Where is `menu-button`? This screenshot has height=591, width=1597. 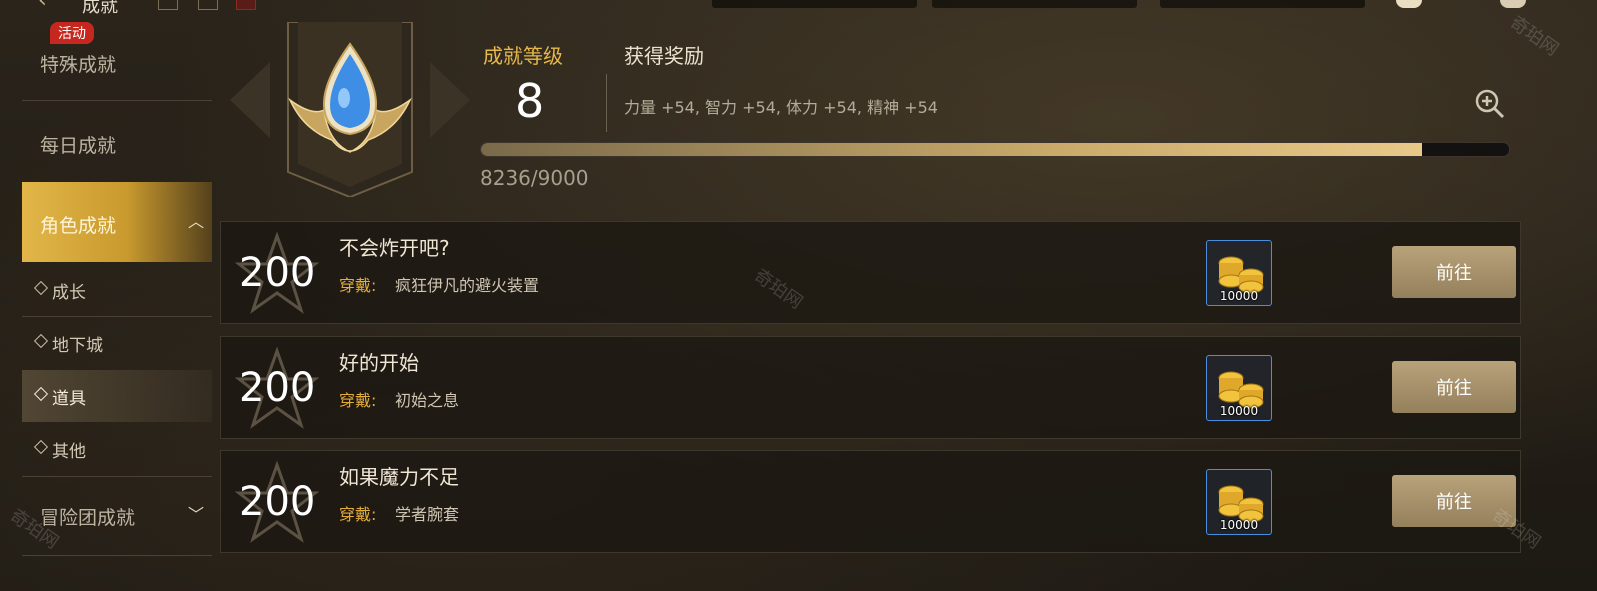 menu-button is located at coordinates (1409, 4).